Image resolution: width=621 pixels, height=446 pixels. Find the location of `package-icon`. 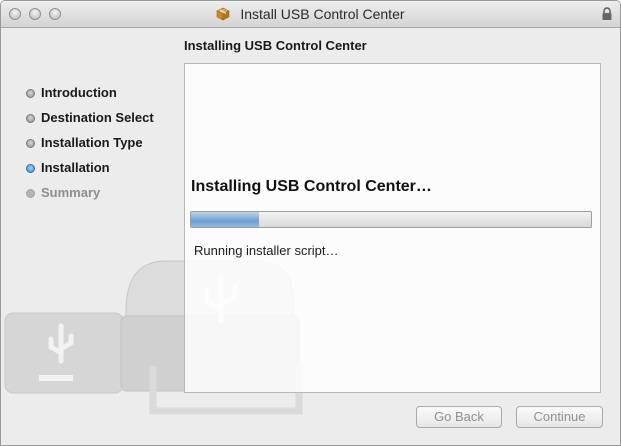

package-icon is located at coordinates (223, 14).